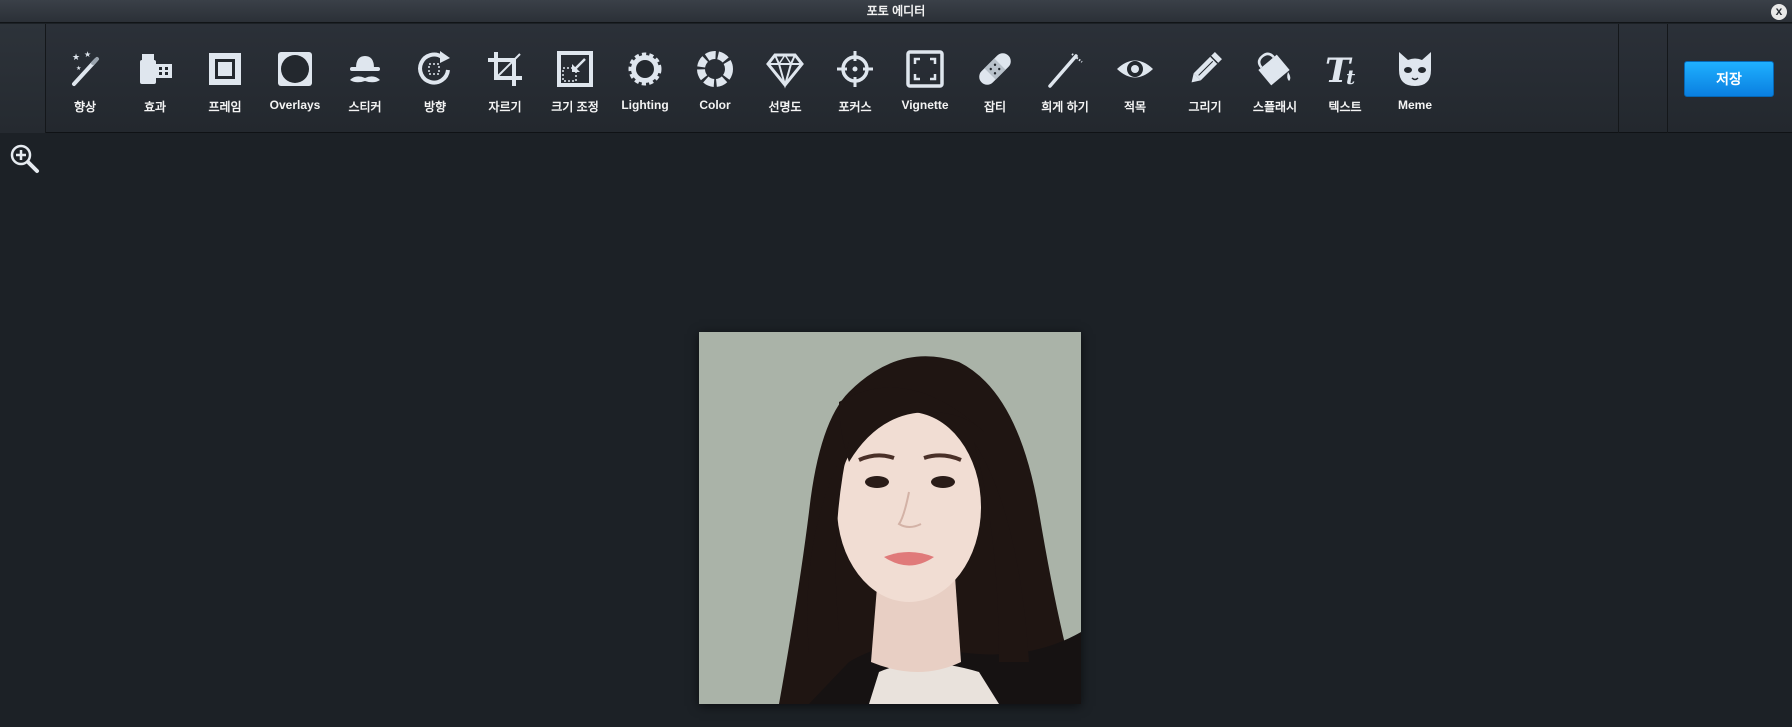 This screenshot has height=727, width=1792. What do you see at coordinates (645, 69) in the screenshot?
I see `sun-icon` at bounding box center [645, 69].